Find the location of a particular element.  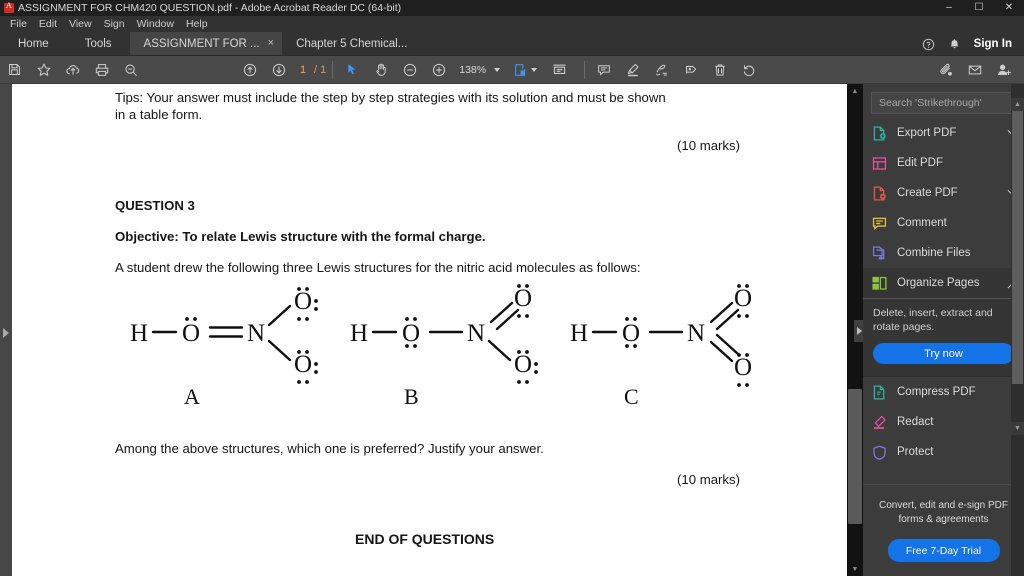

menu-sign: Sign is located at coordinates (114, 24).